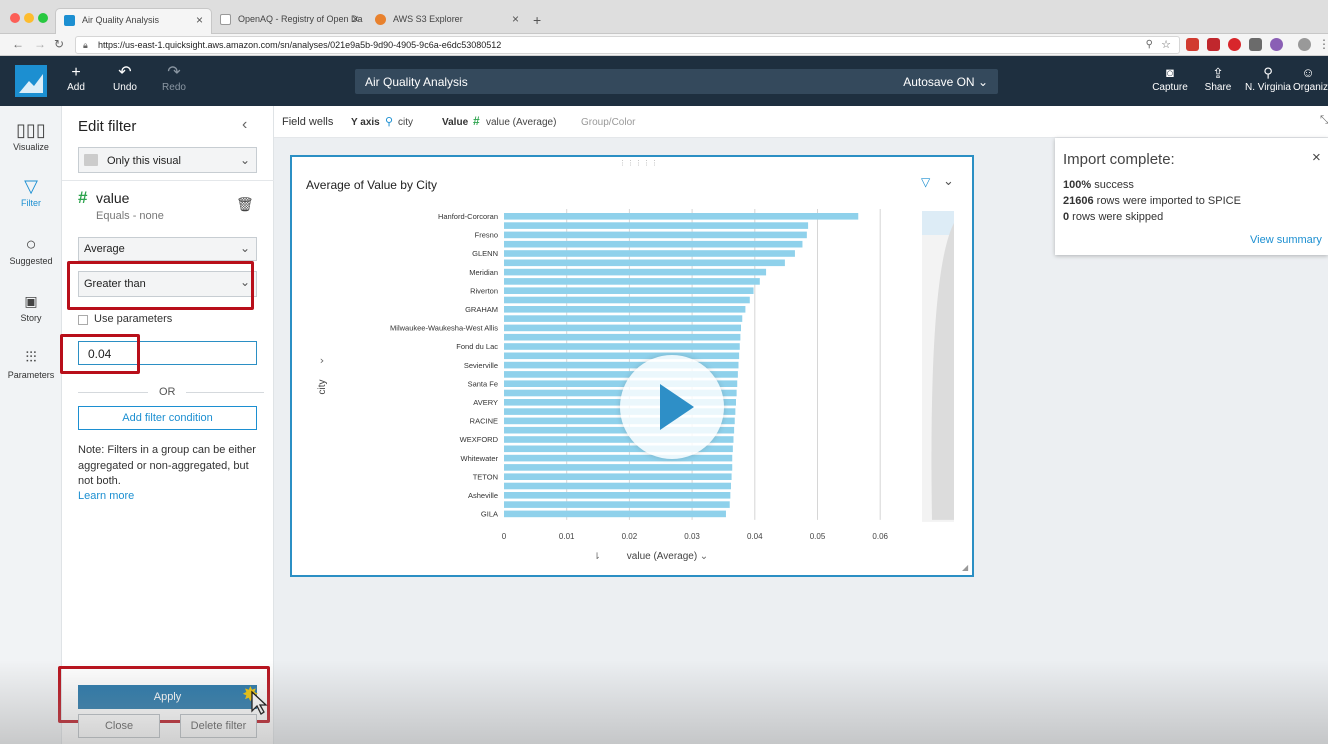 The image size is (1328, 744). I want to click on y-tick-label: Sevierville, so click(481, 365).